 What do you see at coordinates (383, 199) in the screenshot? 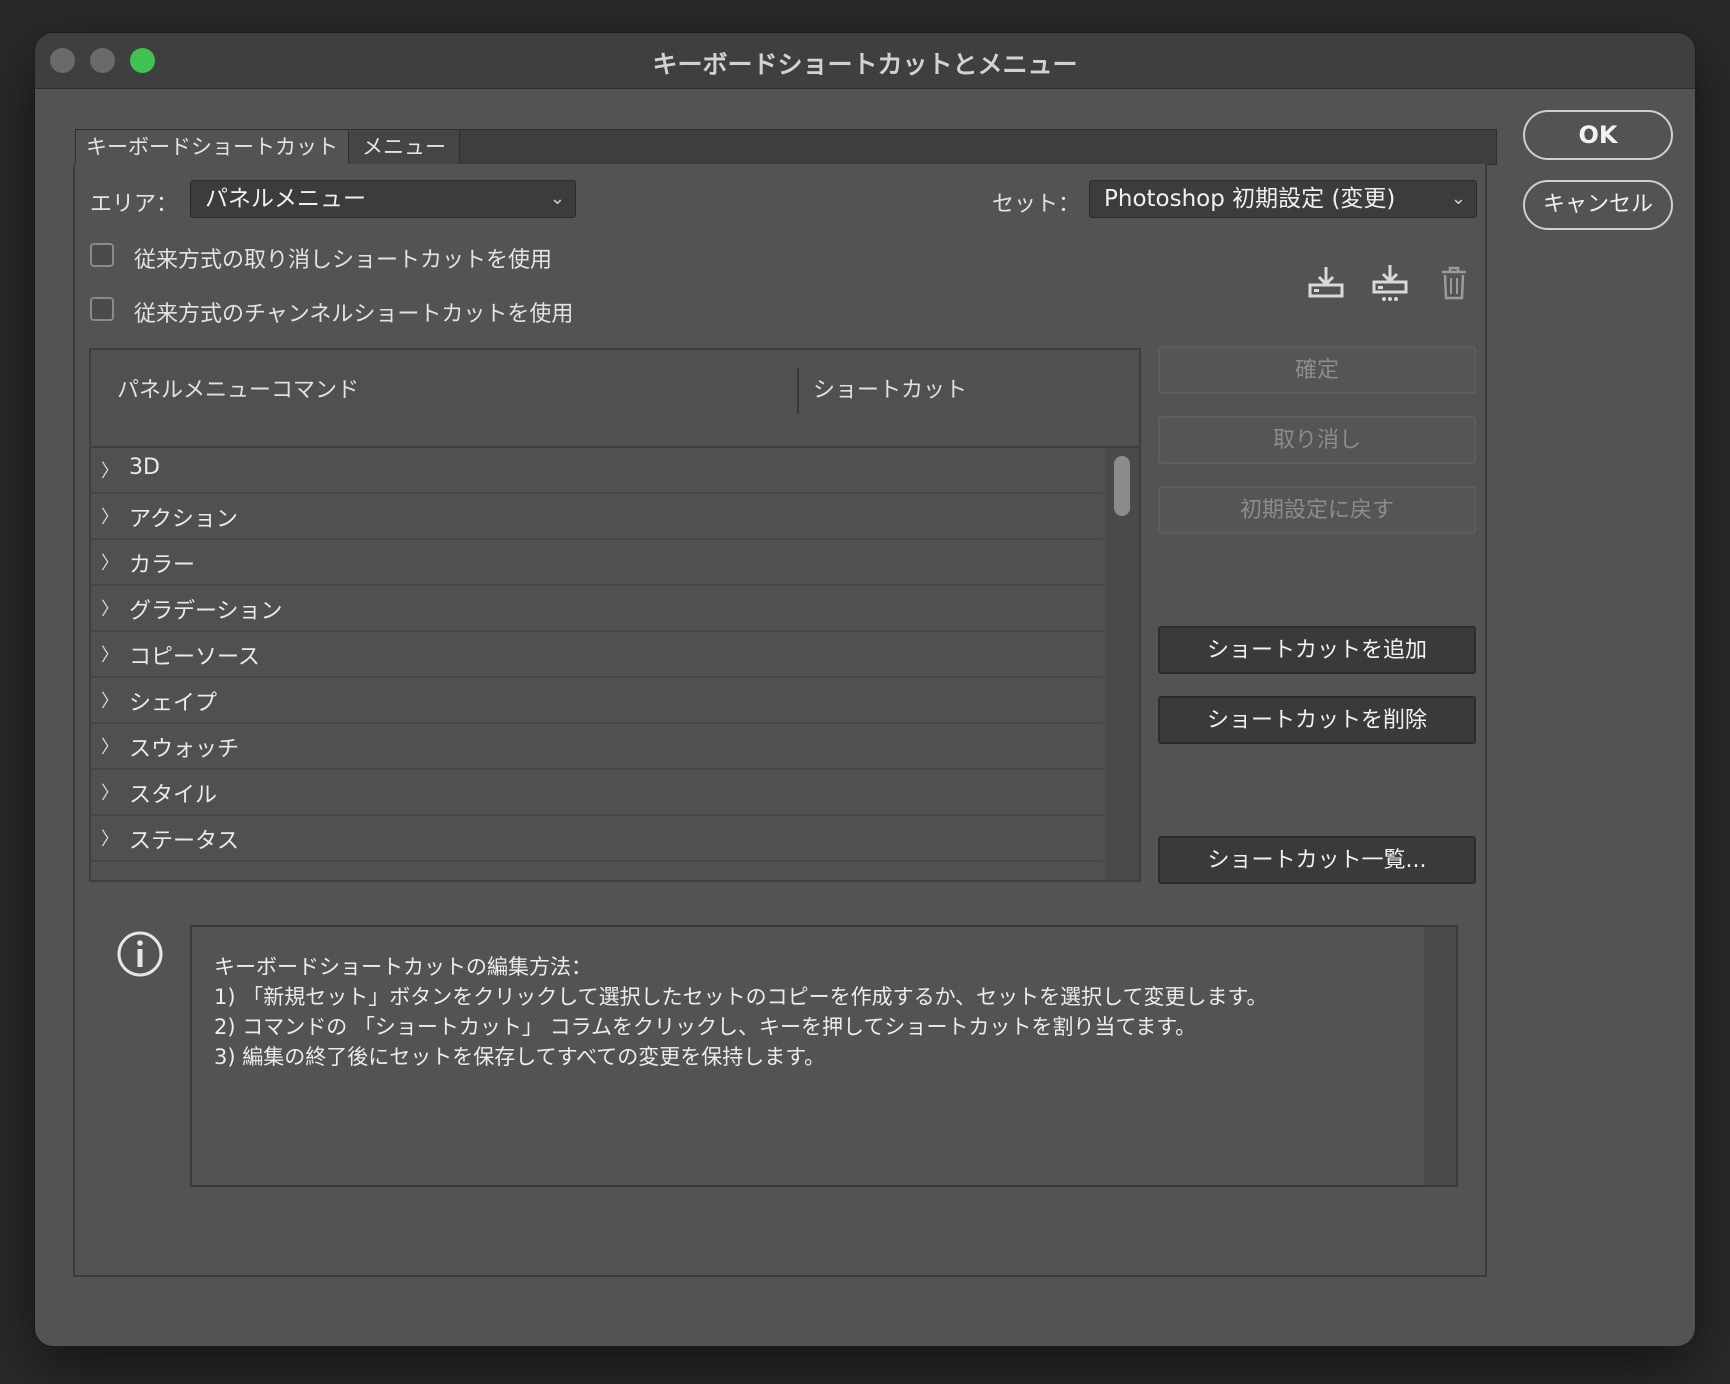
I see `area-select: パネルメニュー ⌄` at bounding box center [383, 199].